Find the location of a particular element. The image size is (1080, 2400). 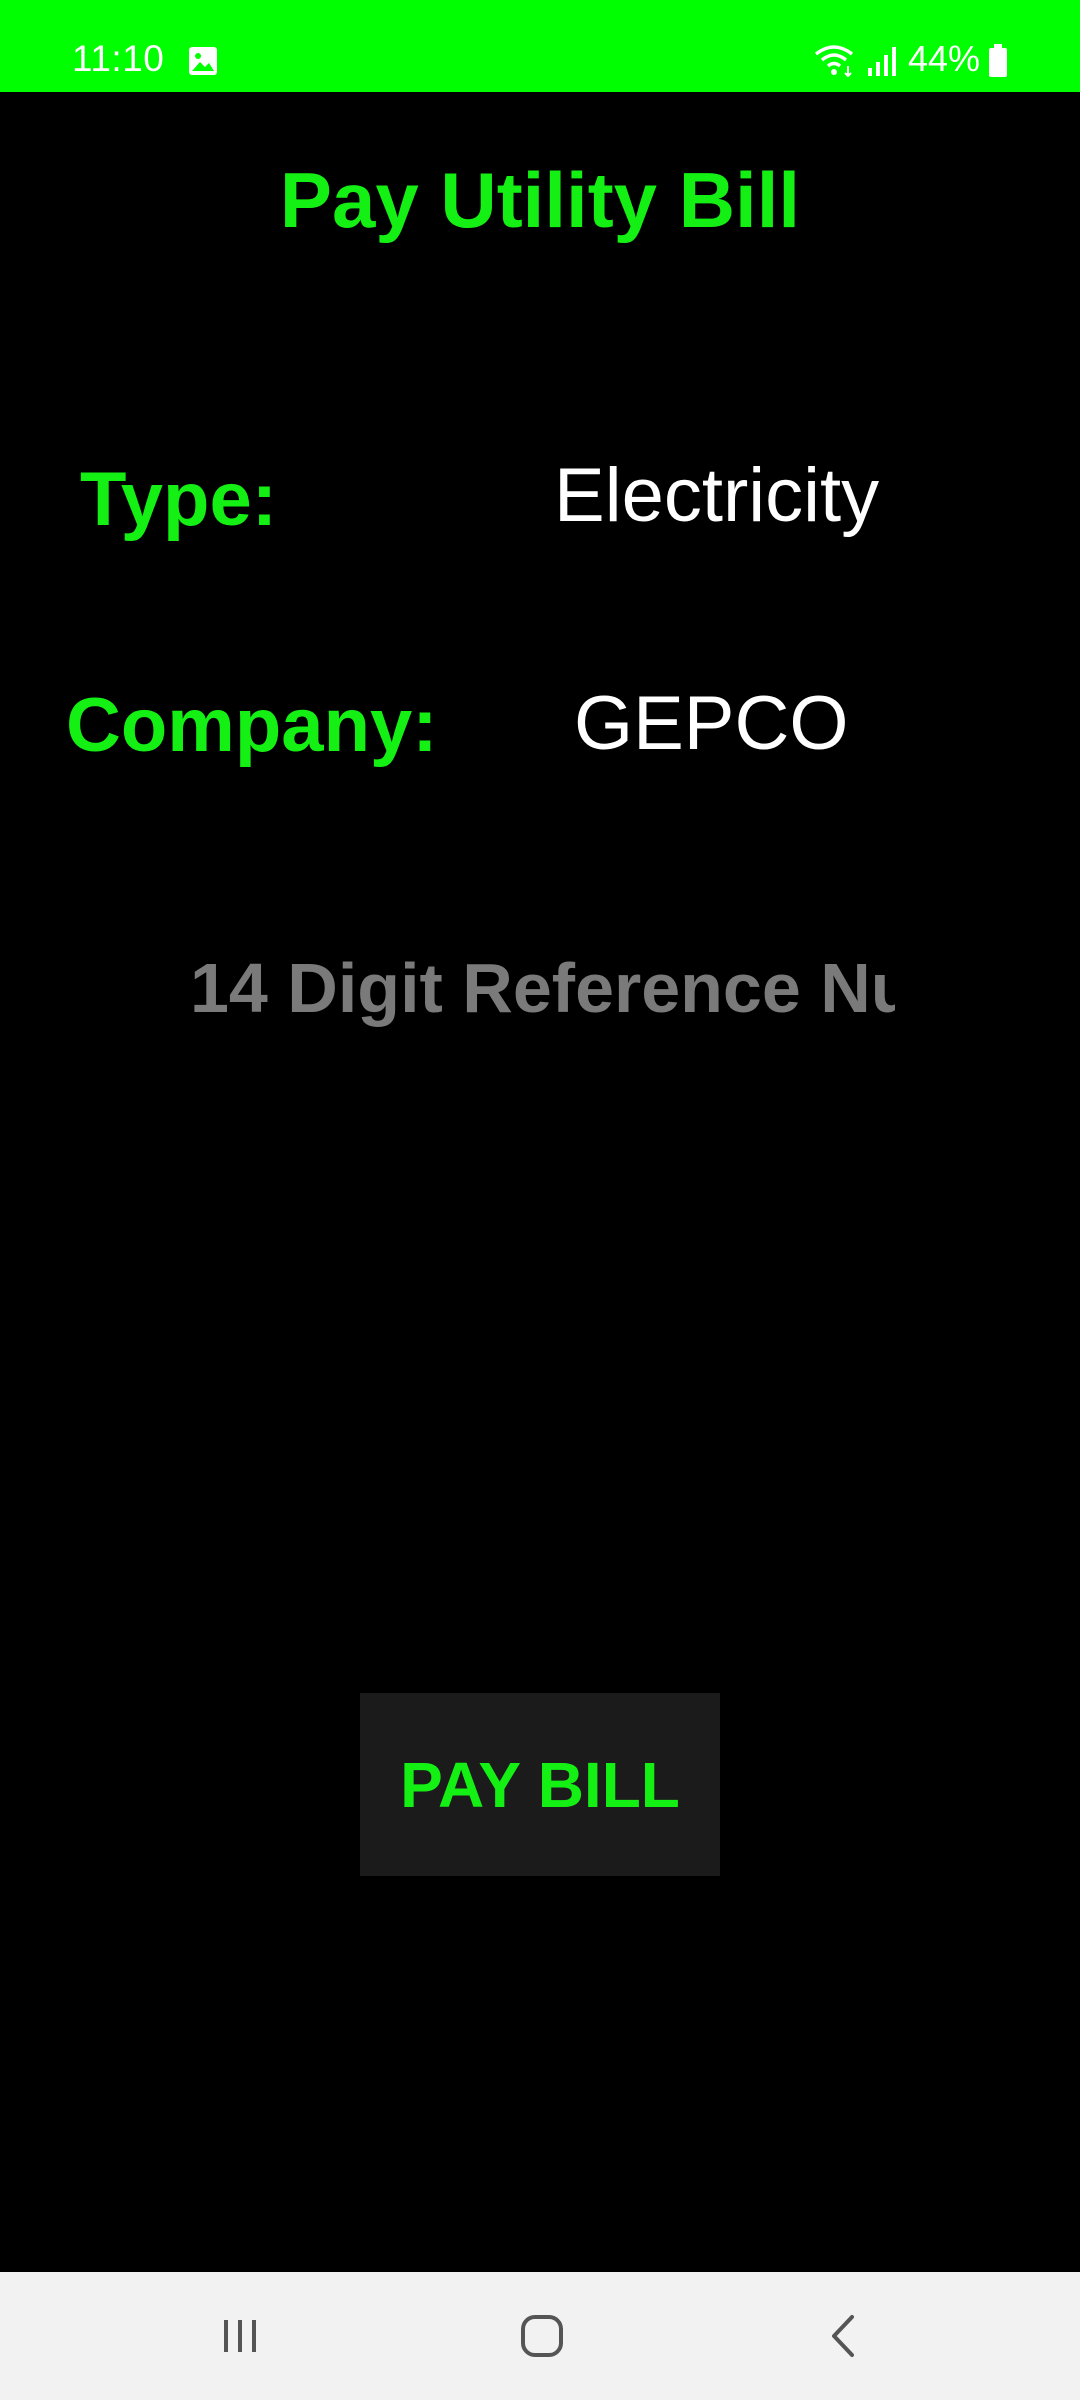

image-icon is located at coordinates (203, 61).